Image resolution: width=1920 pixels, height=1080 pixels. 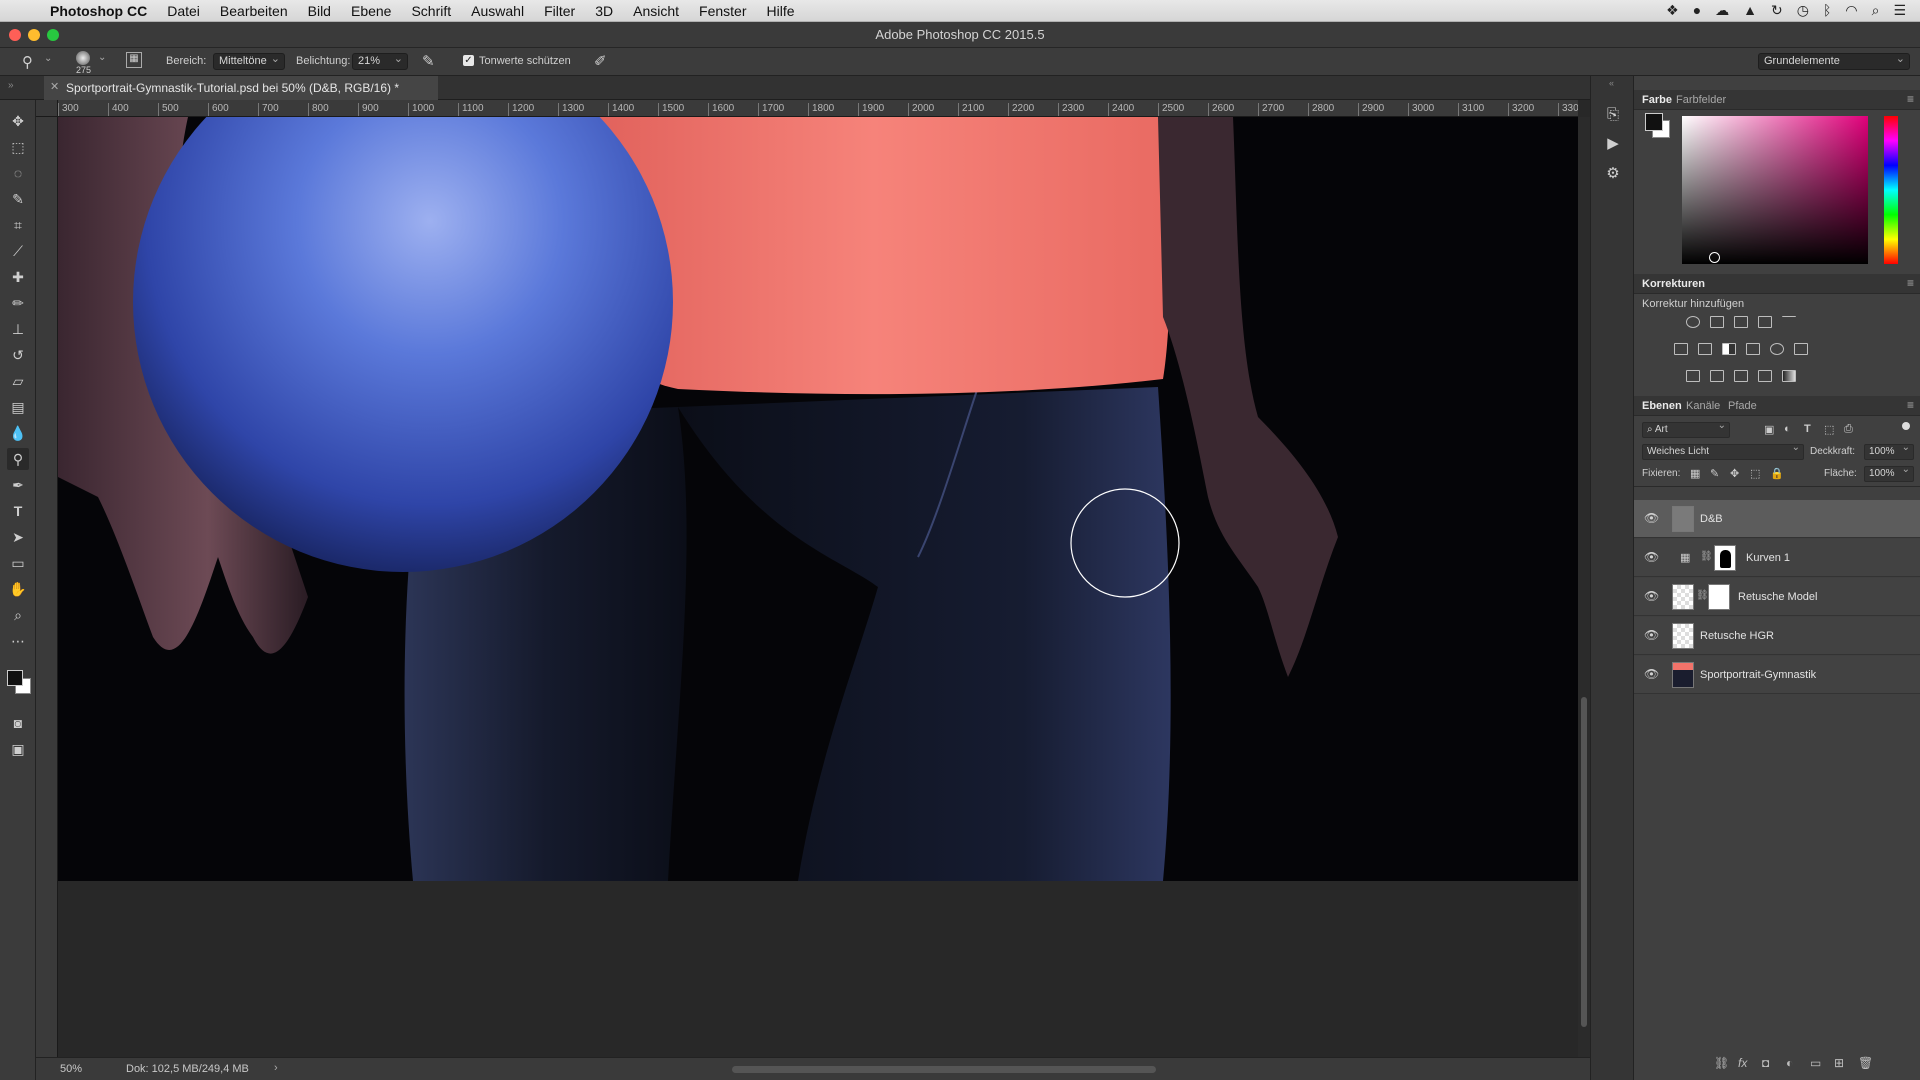 What do you see at coordinates (1693, 376) in the screenshot?
I see `invert-icon` at bounding box center [1693, 376].